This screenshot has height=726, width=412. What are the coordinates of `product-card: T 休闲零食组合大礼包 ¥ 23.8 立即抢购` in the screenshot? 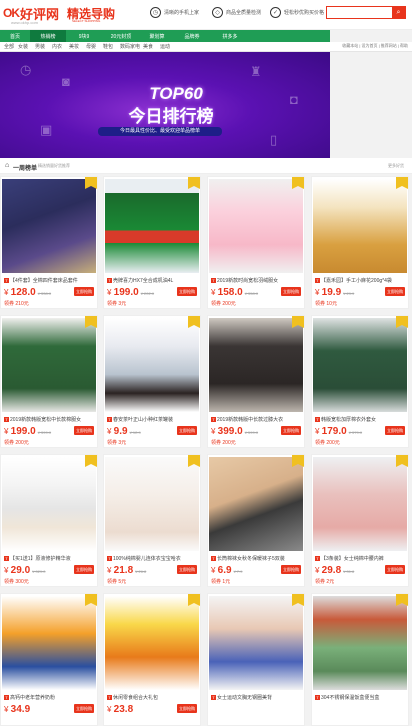 It's located at (152, 659).